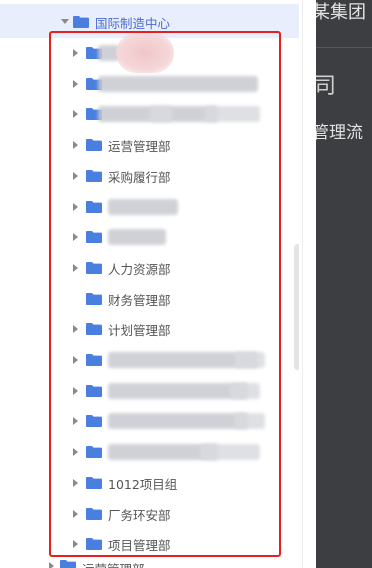 The width and height of the screenshot is (372, 568). Describe the element at coordinates (309, 284) in the screenshot. I see `gutter` at that location.